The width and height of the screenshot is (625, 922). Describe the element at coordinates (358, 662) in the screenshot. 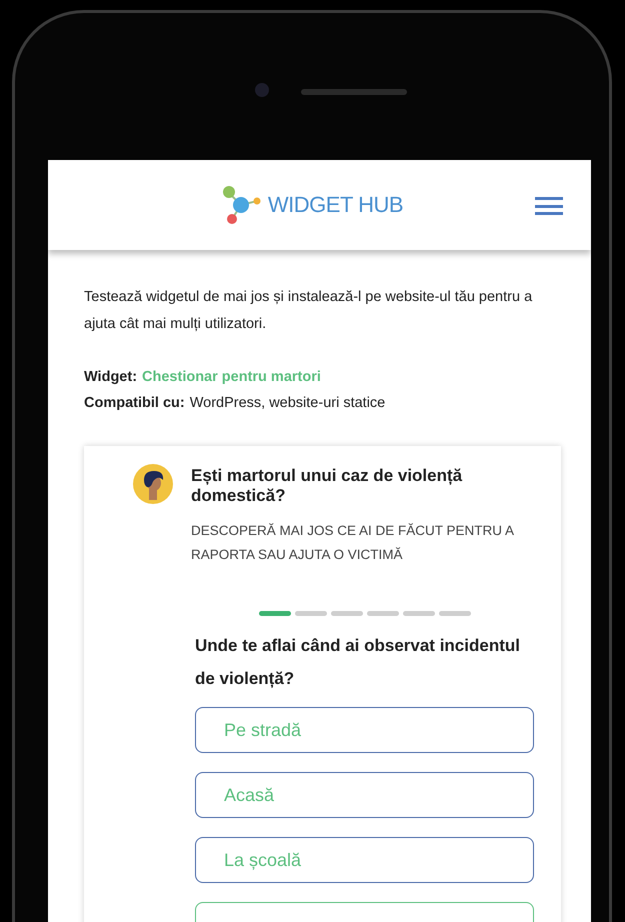

I see `question-text: Unde te aflai când ai observat incidentul de violență?` at that location.